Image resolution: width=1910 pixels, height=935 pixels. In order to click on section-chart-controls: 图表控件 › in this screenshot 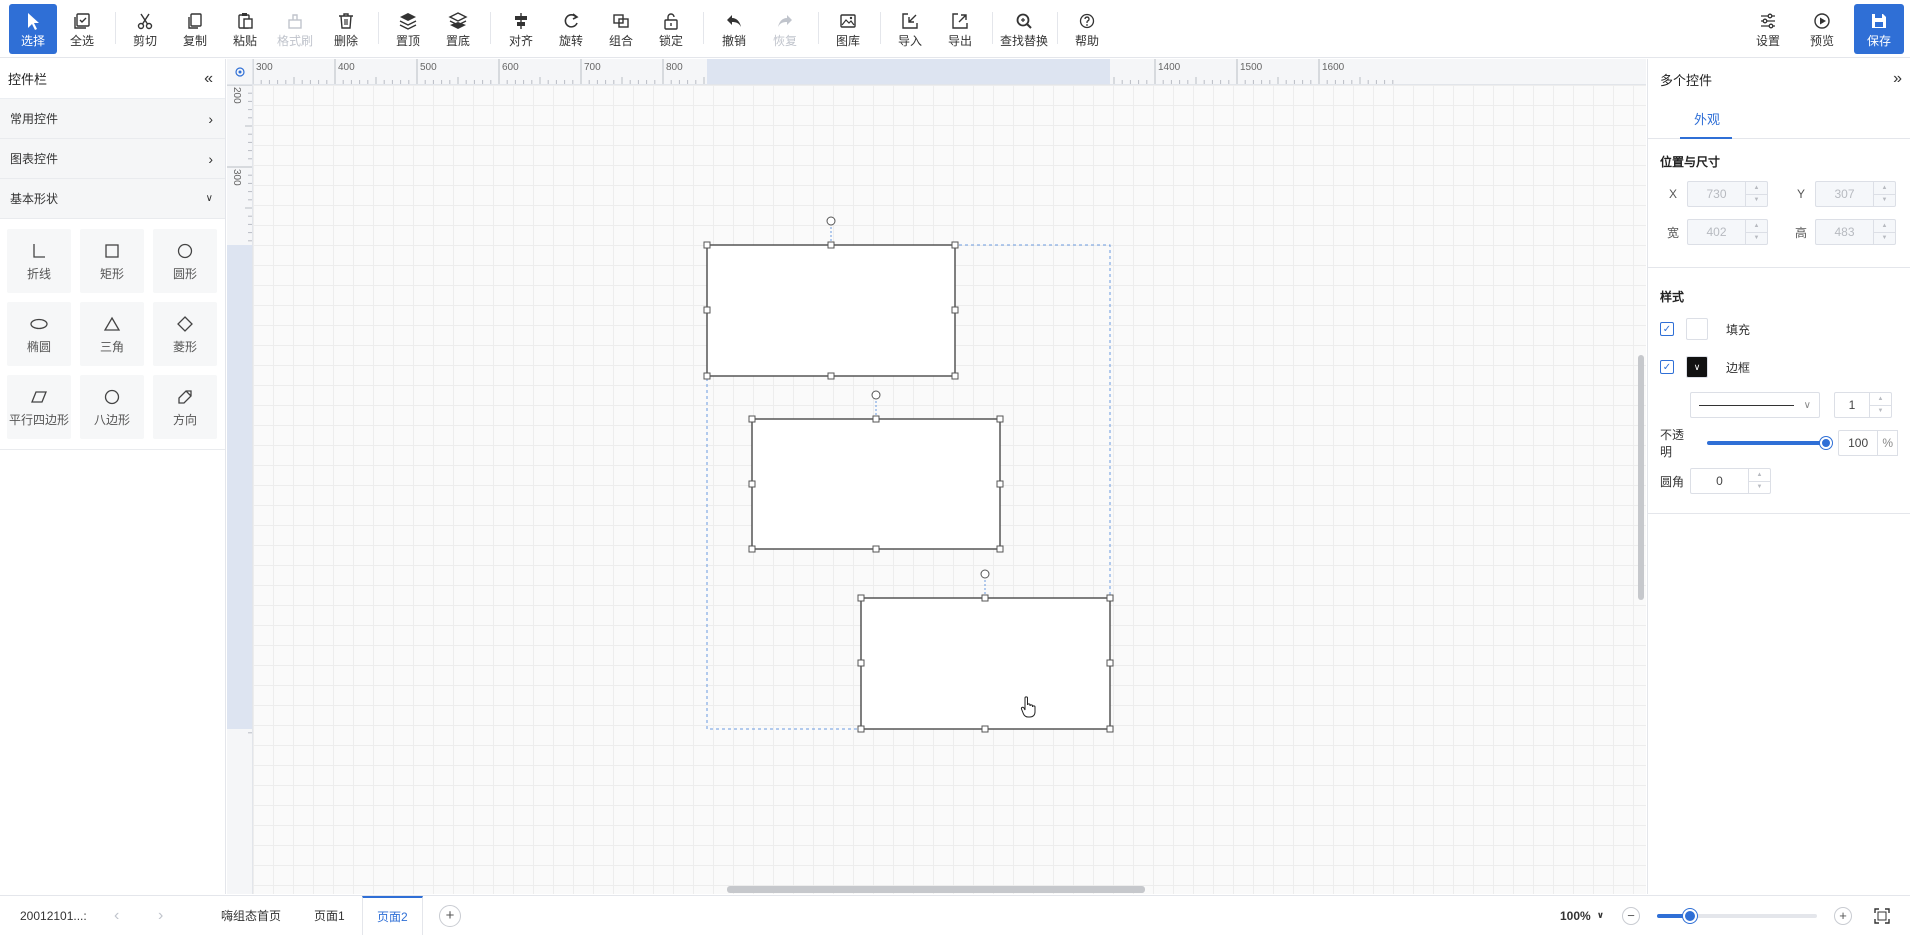, I will do `click(112, 159)`.